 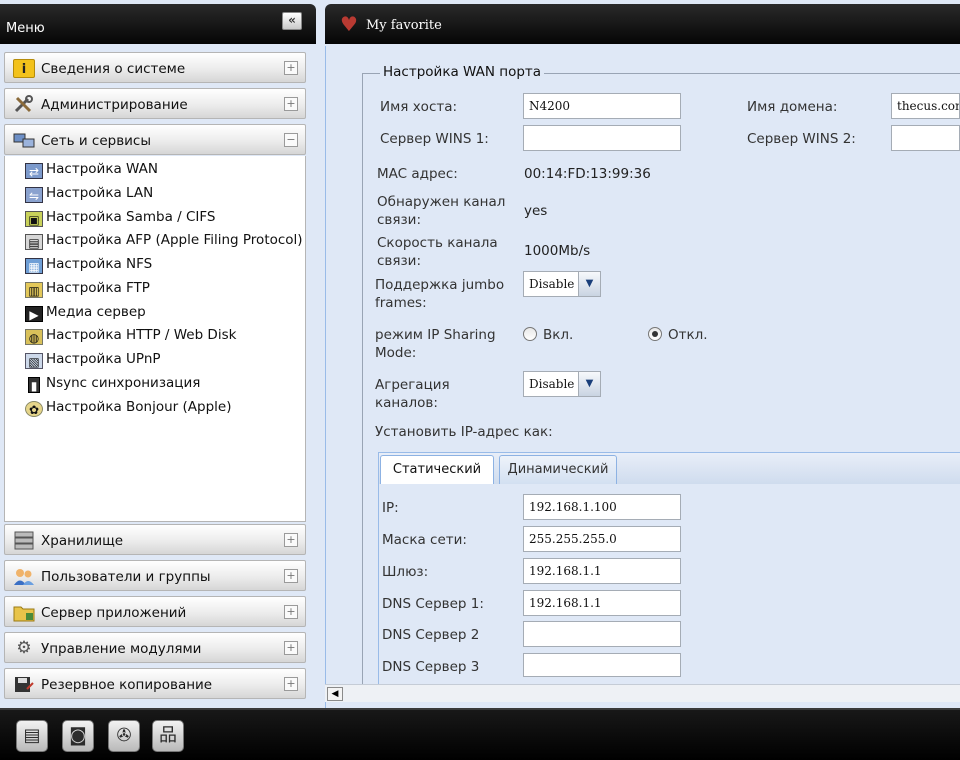 What do you see at coordinates (440, 285) in the screenshot?
I see `jumbo-label-line1: Поддержка jumbo` at bounding box center [440, 285].